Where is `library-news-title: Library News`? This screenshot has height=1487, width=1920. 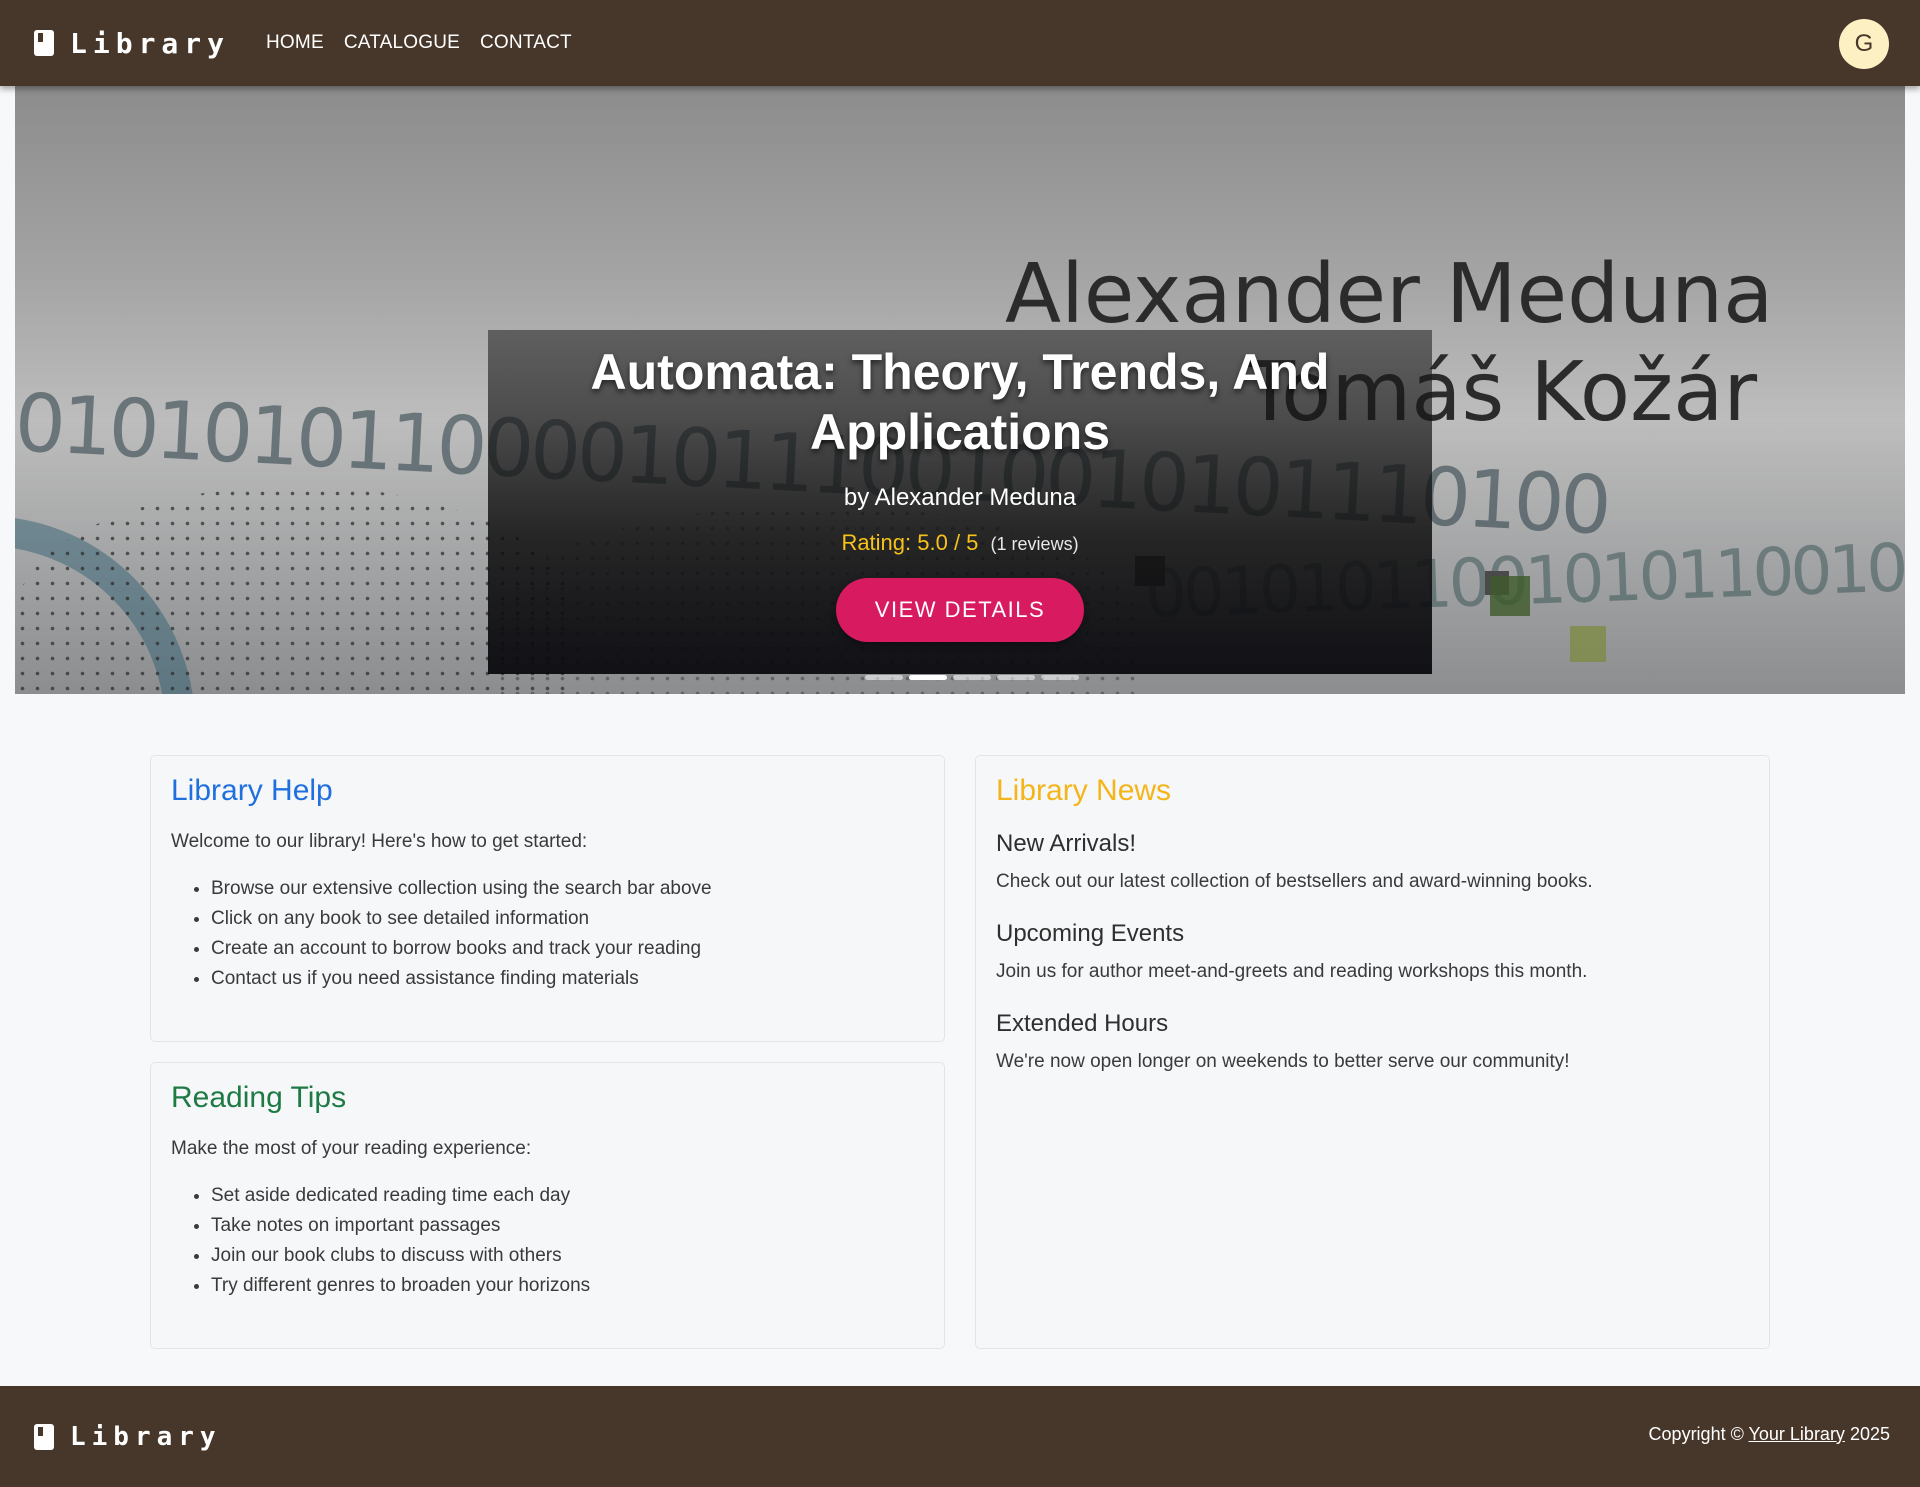 library-news-title: Library News is located at coordinates (1084, 790).